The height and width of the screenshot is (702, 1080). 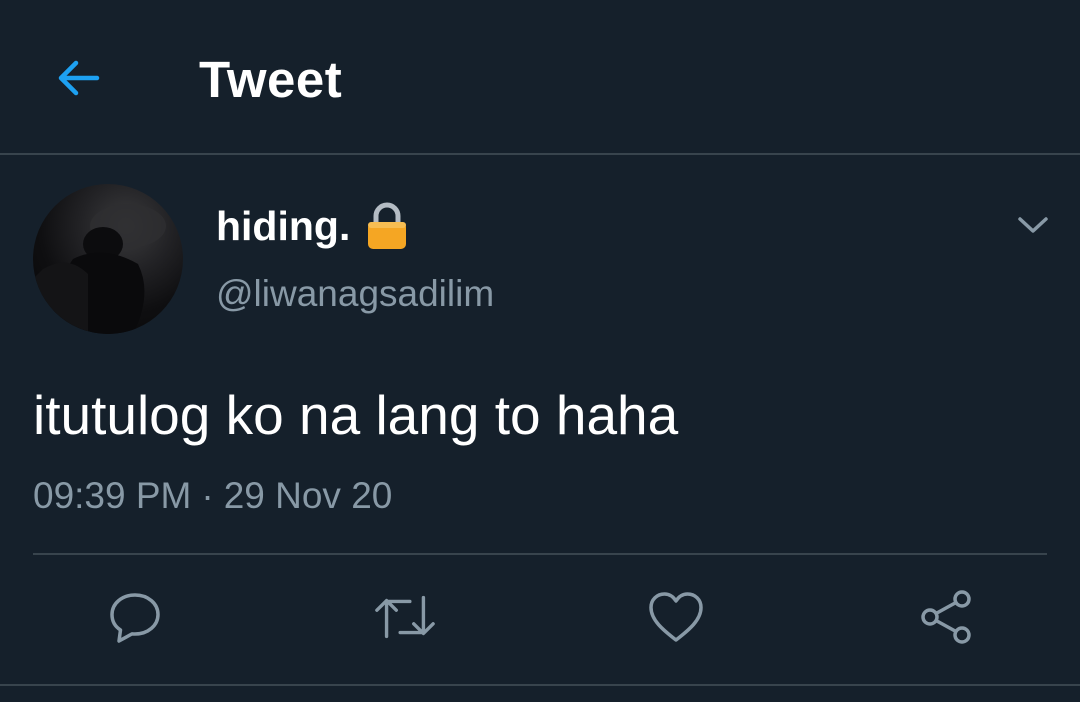 I want to click on page-title: Tweet, so click(x=271, y=79).